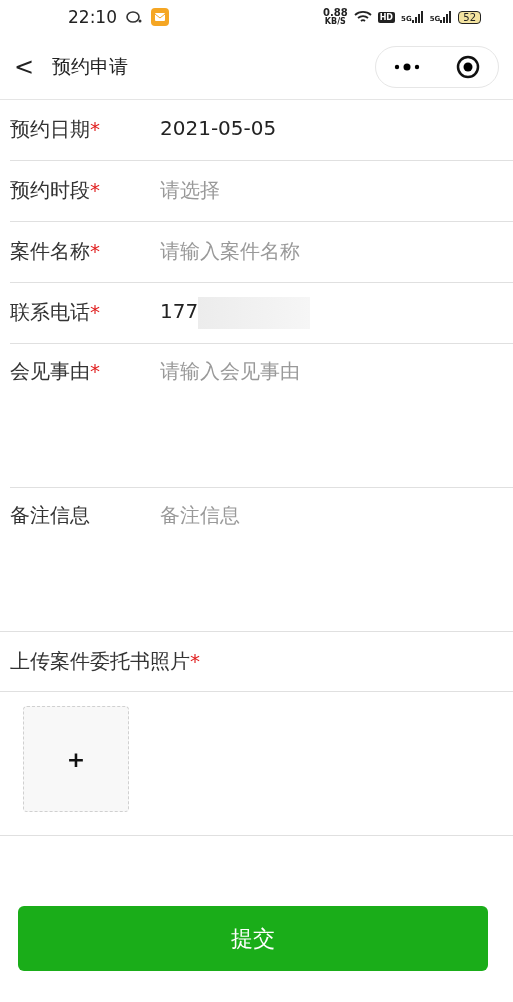 The height and width of the screenshot is (1002, 513). What do you see at coordinates (55, 312) in the screenshot?
I see `field-label: 联系电话*` at bounding box center [55, 312].